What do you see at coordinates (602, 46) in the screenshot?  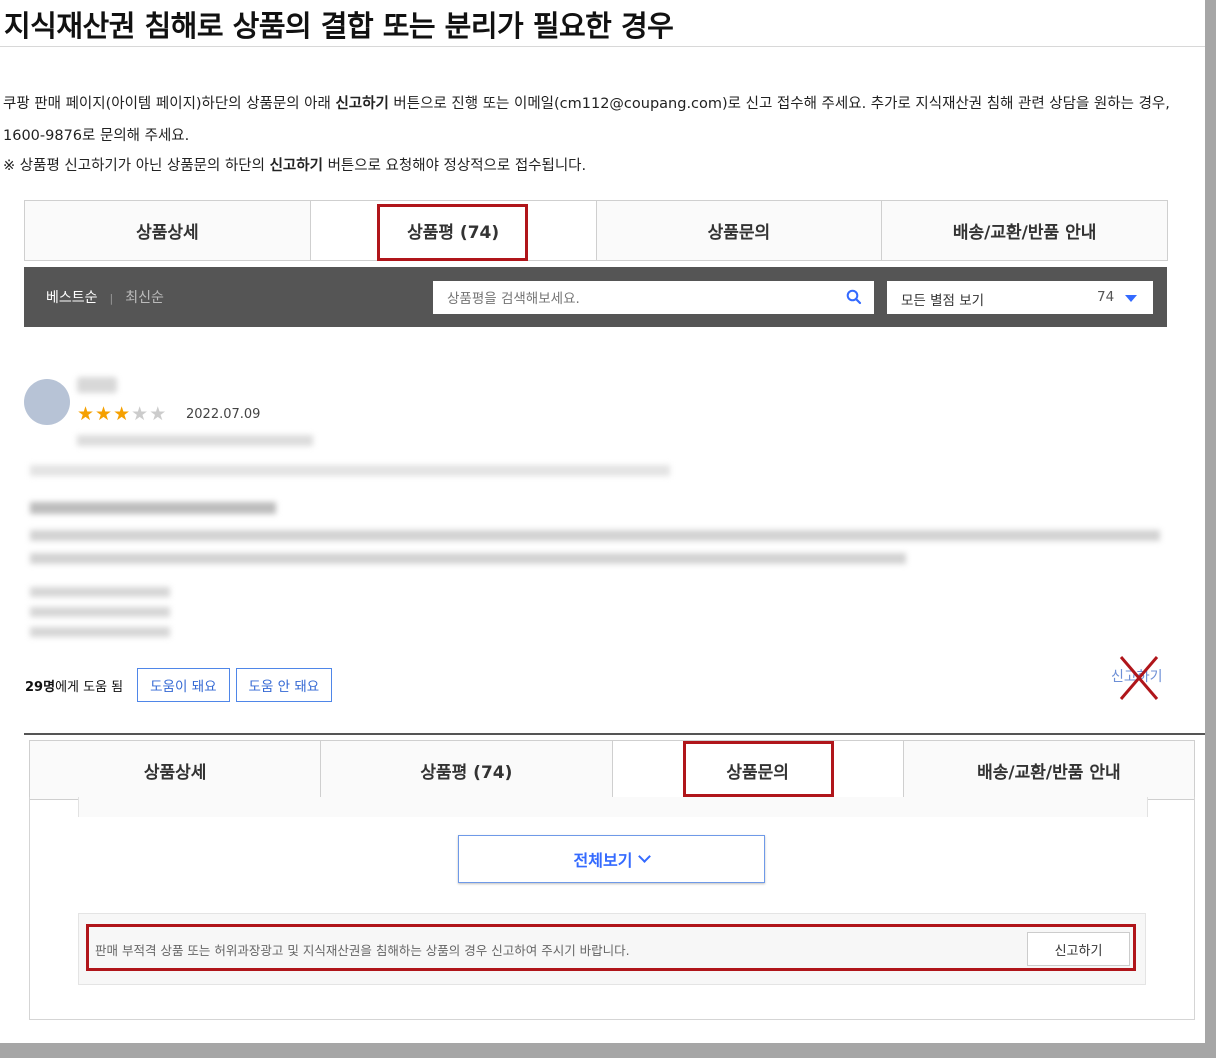 I see `title-divider` at bounding box center [602, 46].